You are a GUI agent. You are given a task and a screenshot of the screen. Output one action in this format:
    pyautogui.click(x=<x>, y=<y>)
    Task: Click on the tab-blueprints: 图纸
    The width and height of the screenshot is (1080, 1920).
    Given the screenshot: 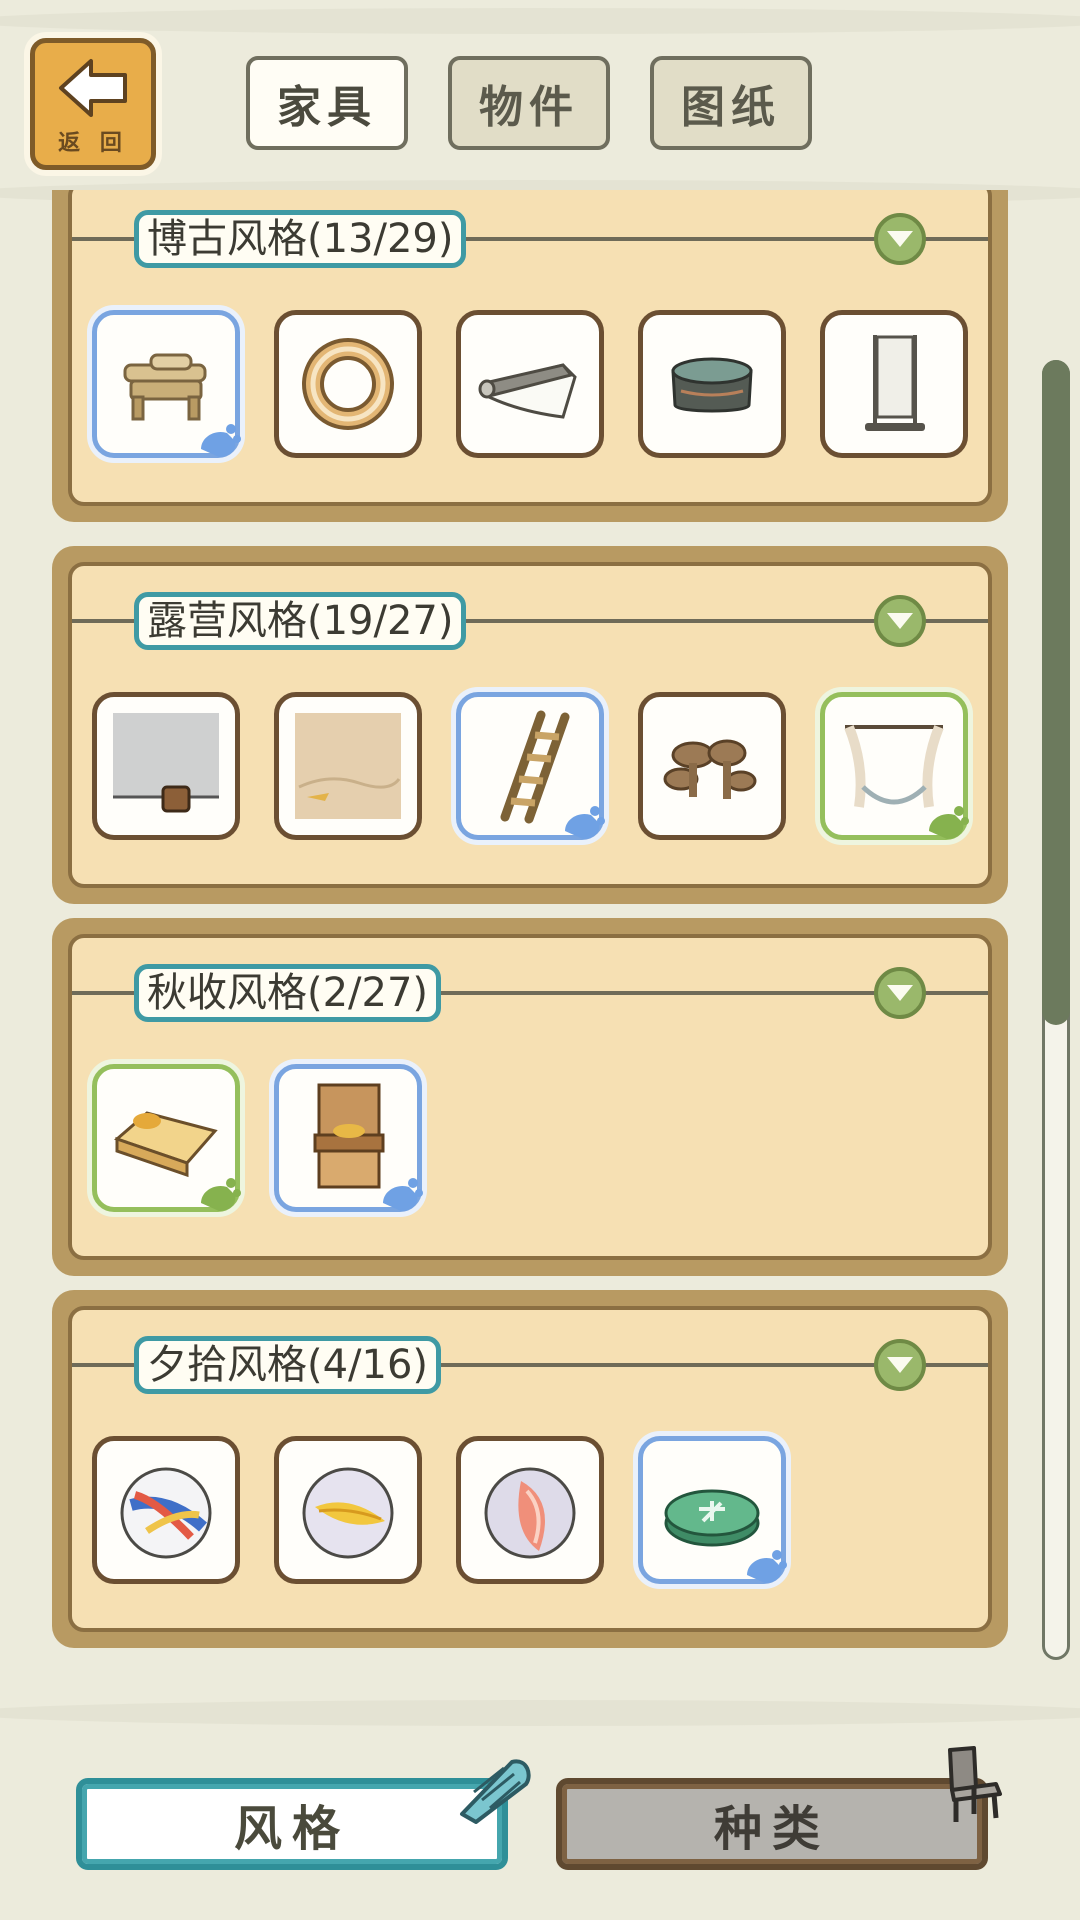 What is the action you would take?
    pyautogui.click(x=731, y=103)
    